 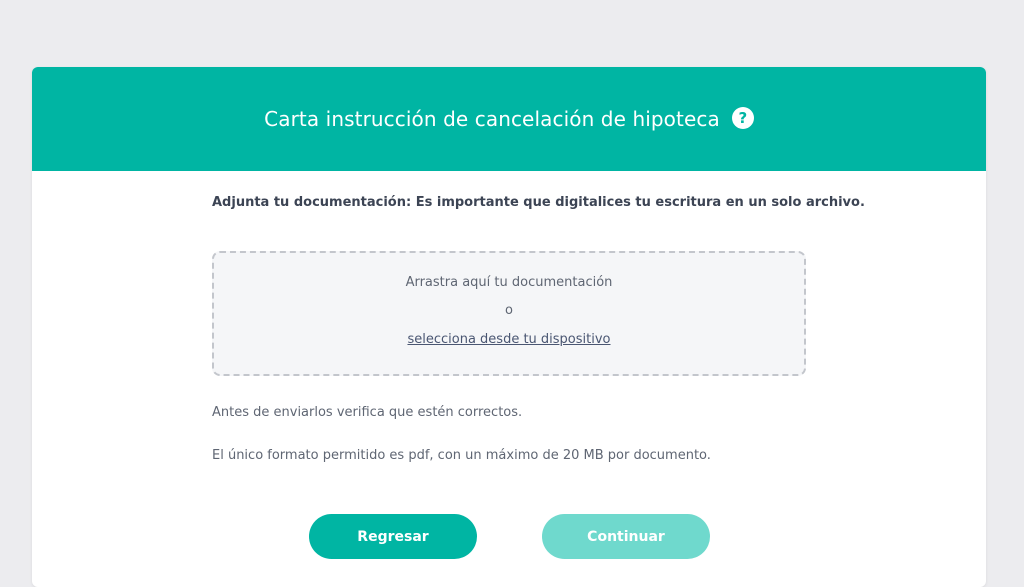 I want to click on dropzone-or-text: o, so click(x=509, y=310).